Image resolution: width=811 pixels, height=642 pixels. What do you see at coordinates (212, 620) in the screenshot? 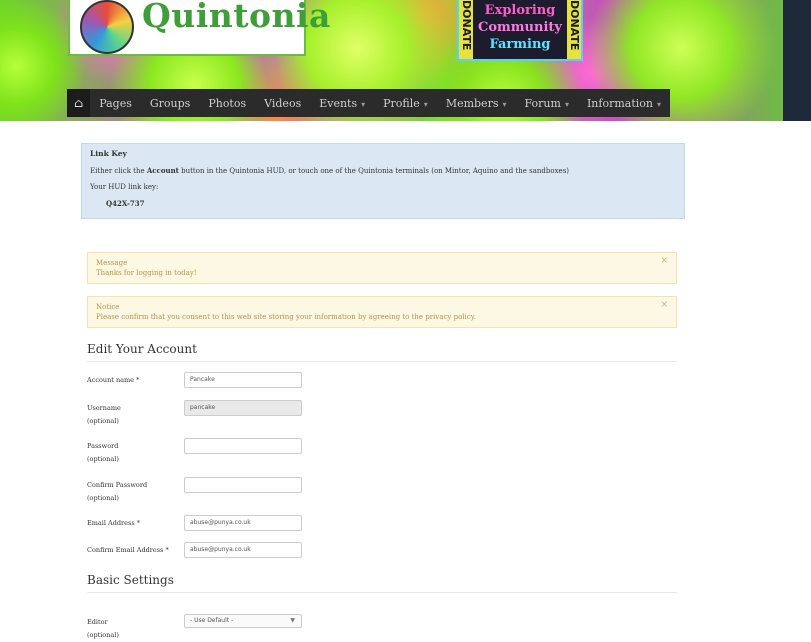
I see `editor-selected-value: - Use Default -` at bounding box center [212, 620].